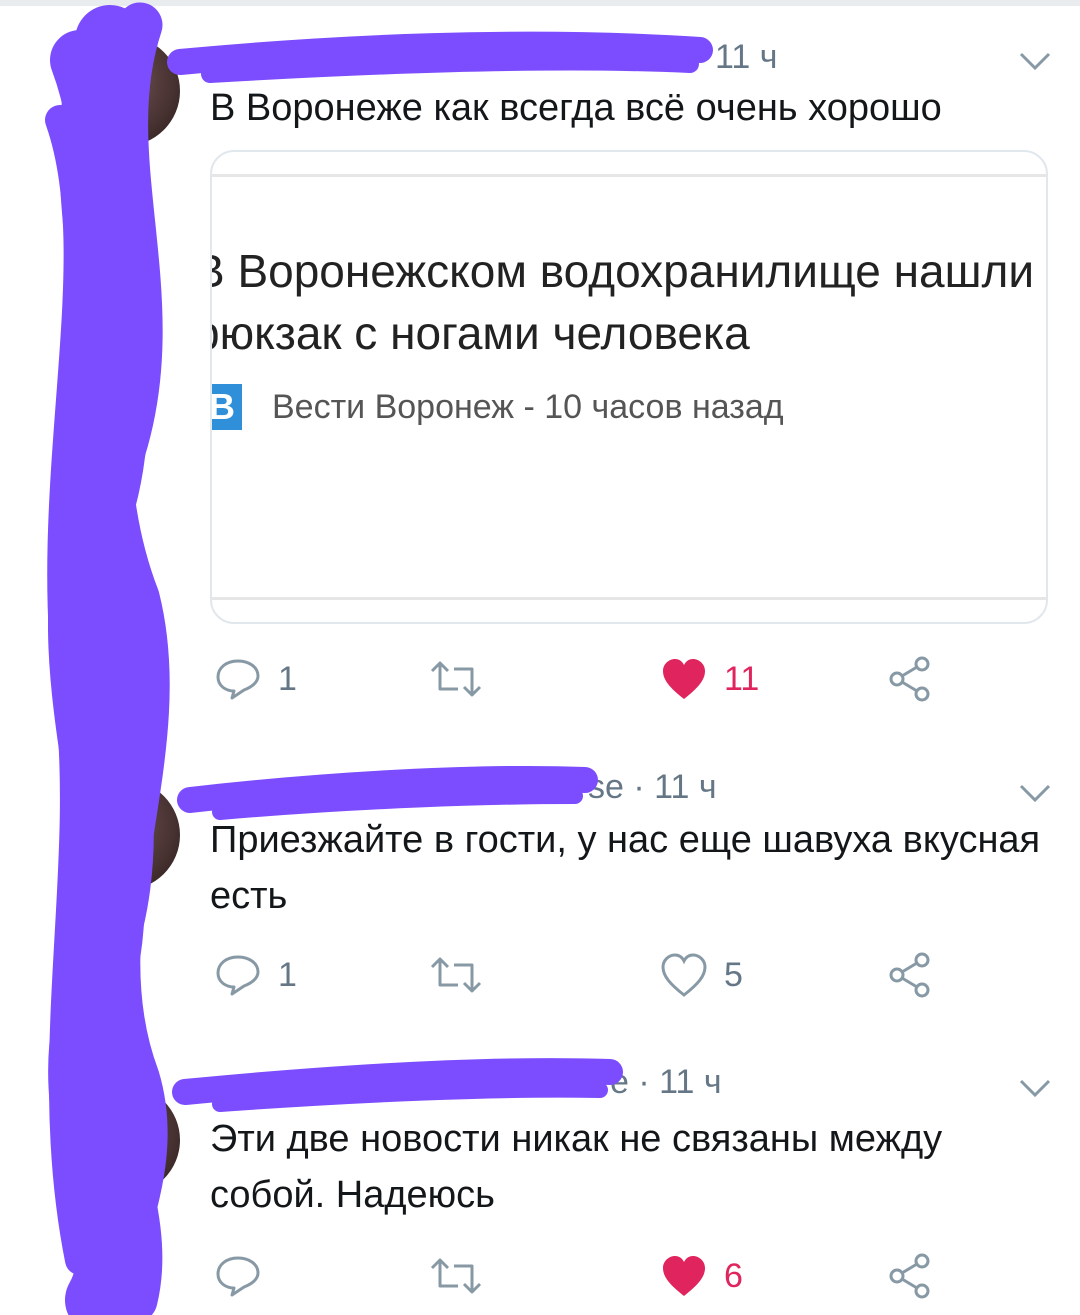 The width and height of the screenshot is (1080, 1315). Describe the element at coordinates (709, 679) in the screenshot. I see `like-button: 11` at that location.